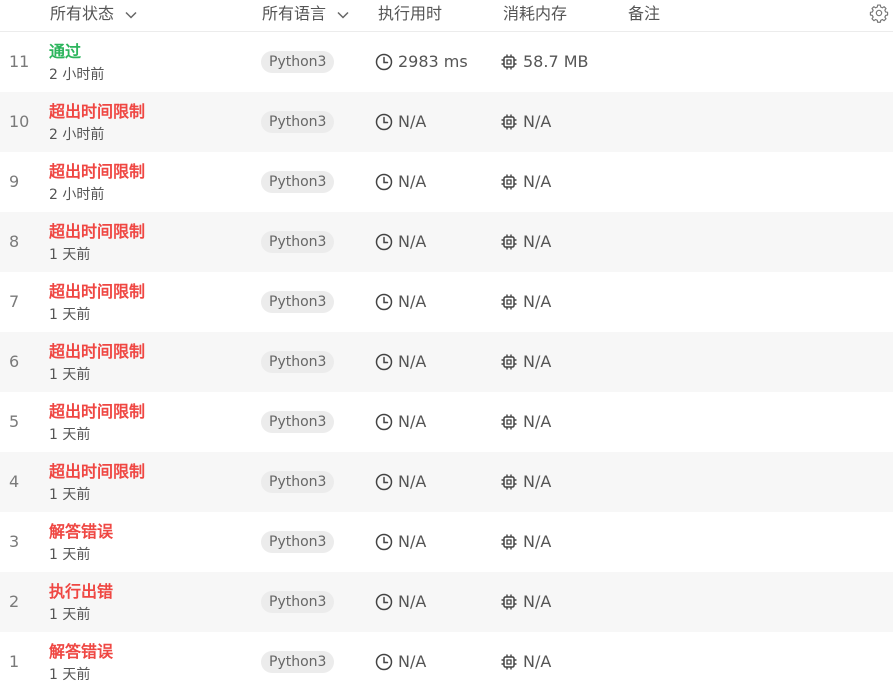  Describe the element at coordinates (81, 592) in the screenshot. I see `submission-status-link: 执行出错` at that location.